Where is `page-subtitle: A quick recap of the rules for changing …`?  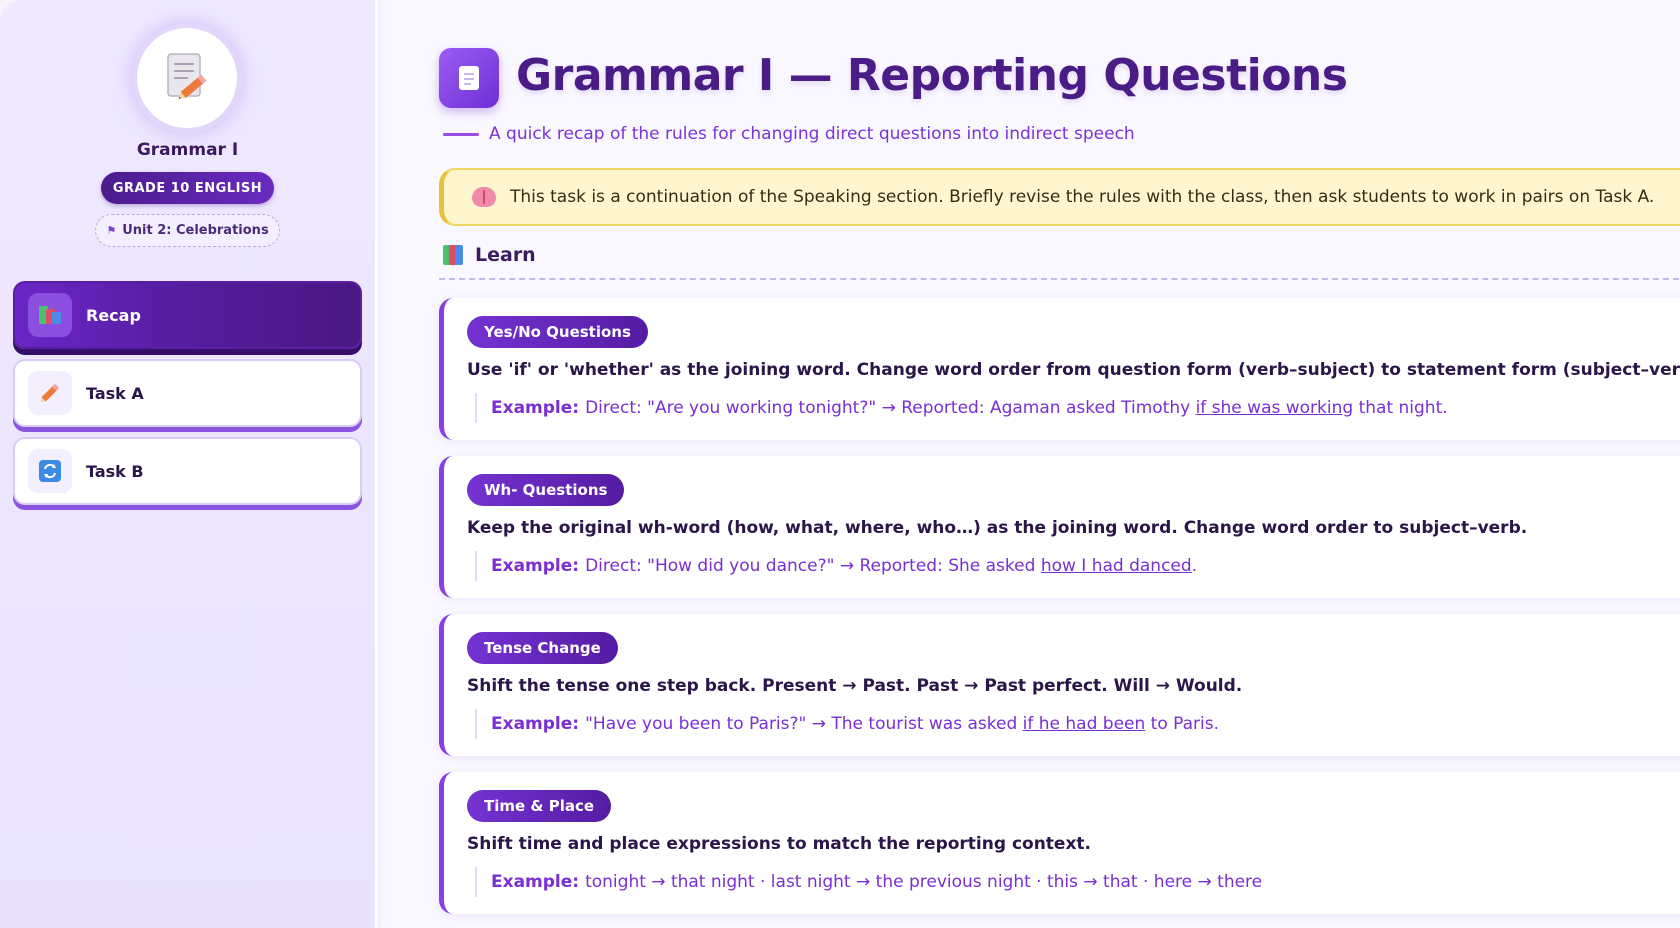 page-subtitle: A quick recap of the rules for changing … is located at coordinates (789, 134).